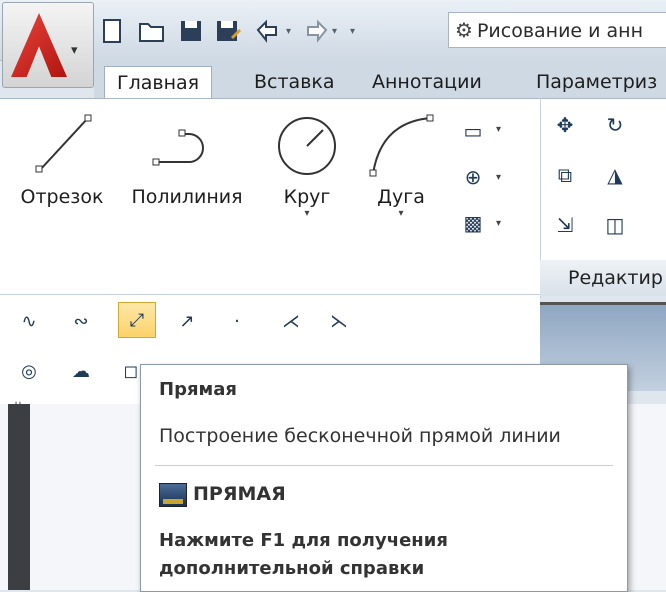 The height and width of the screenshot is (592, 666). What do you see at coordinates (158, 82) in the screenshot?
I see `tab-home: Главная` at bounding box center [158, 82].